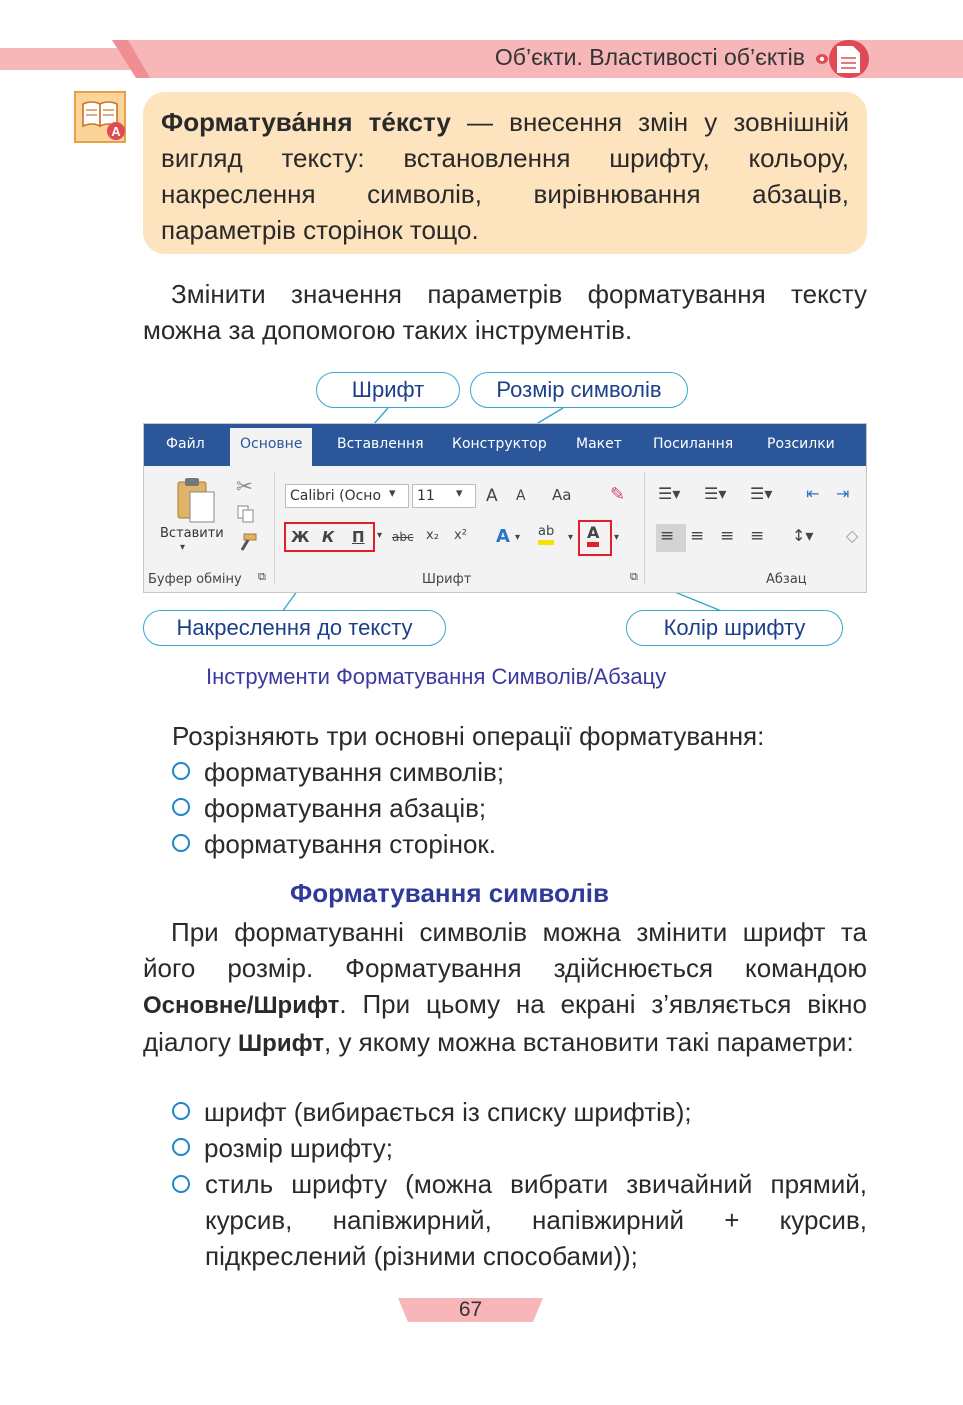 This screenshot has width=963, height=1405. Describe the element at coordinates (281, 1043) in the screenshot. I see `command-font: Шрифт` at that location.